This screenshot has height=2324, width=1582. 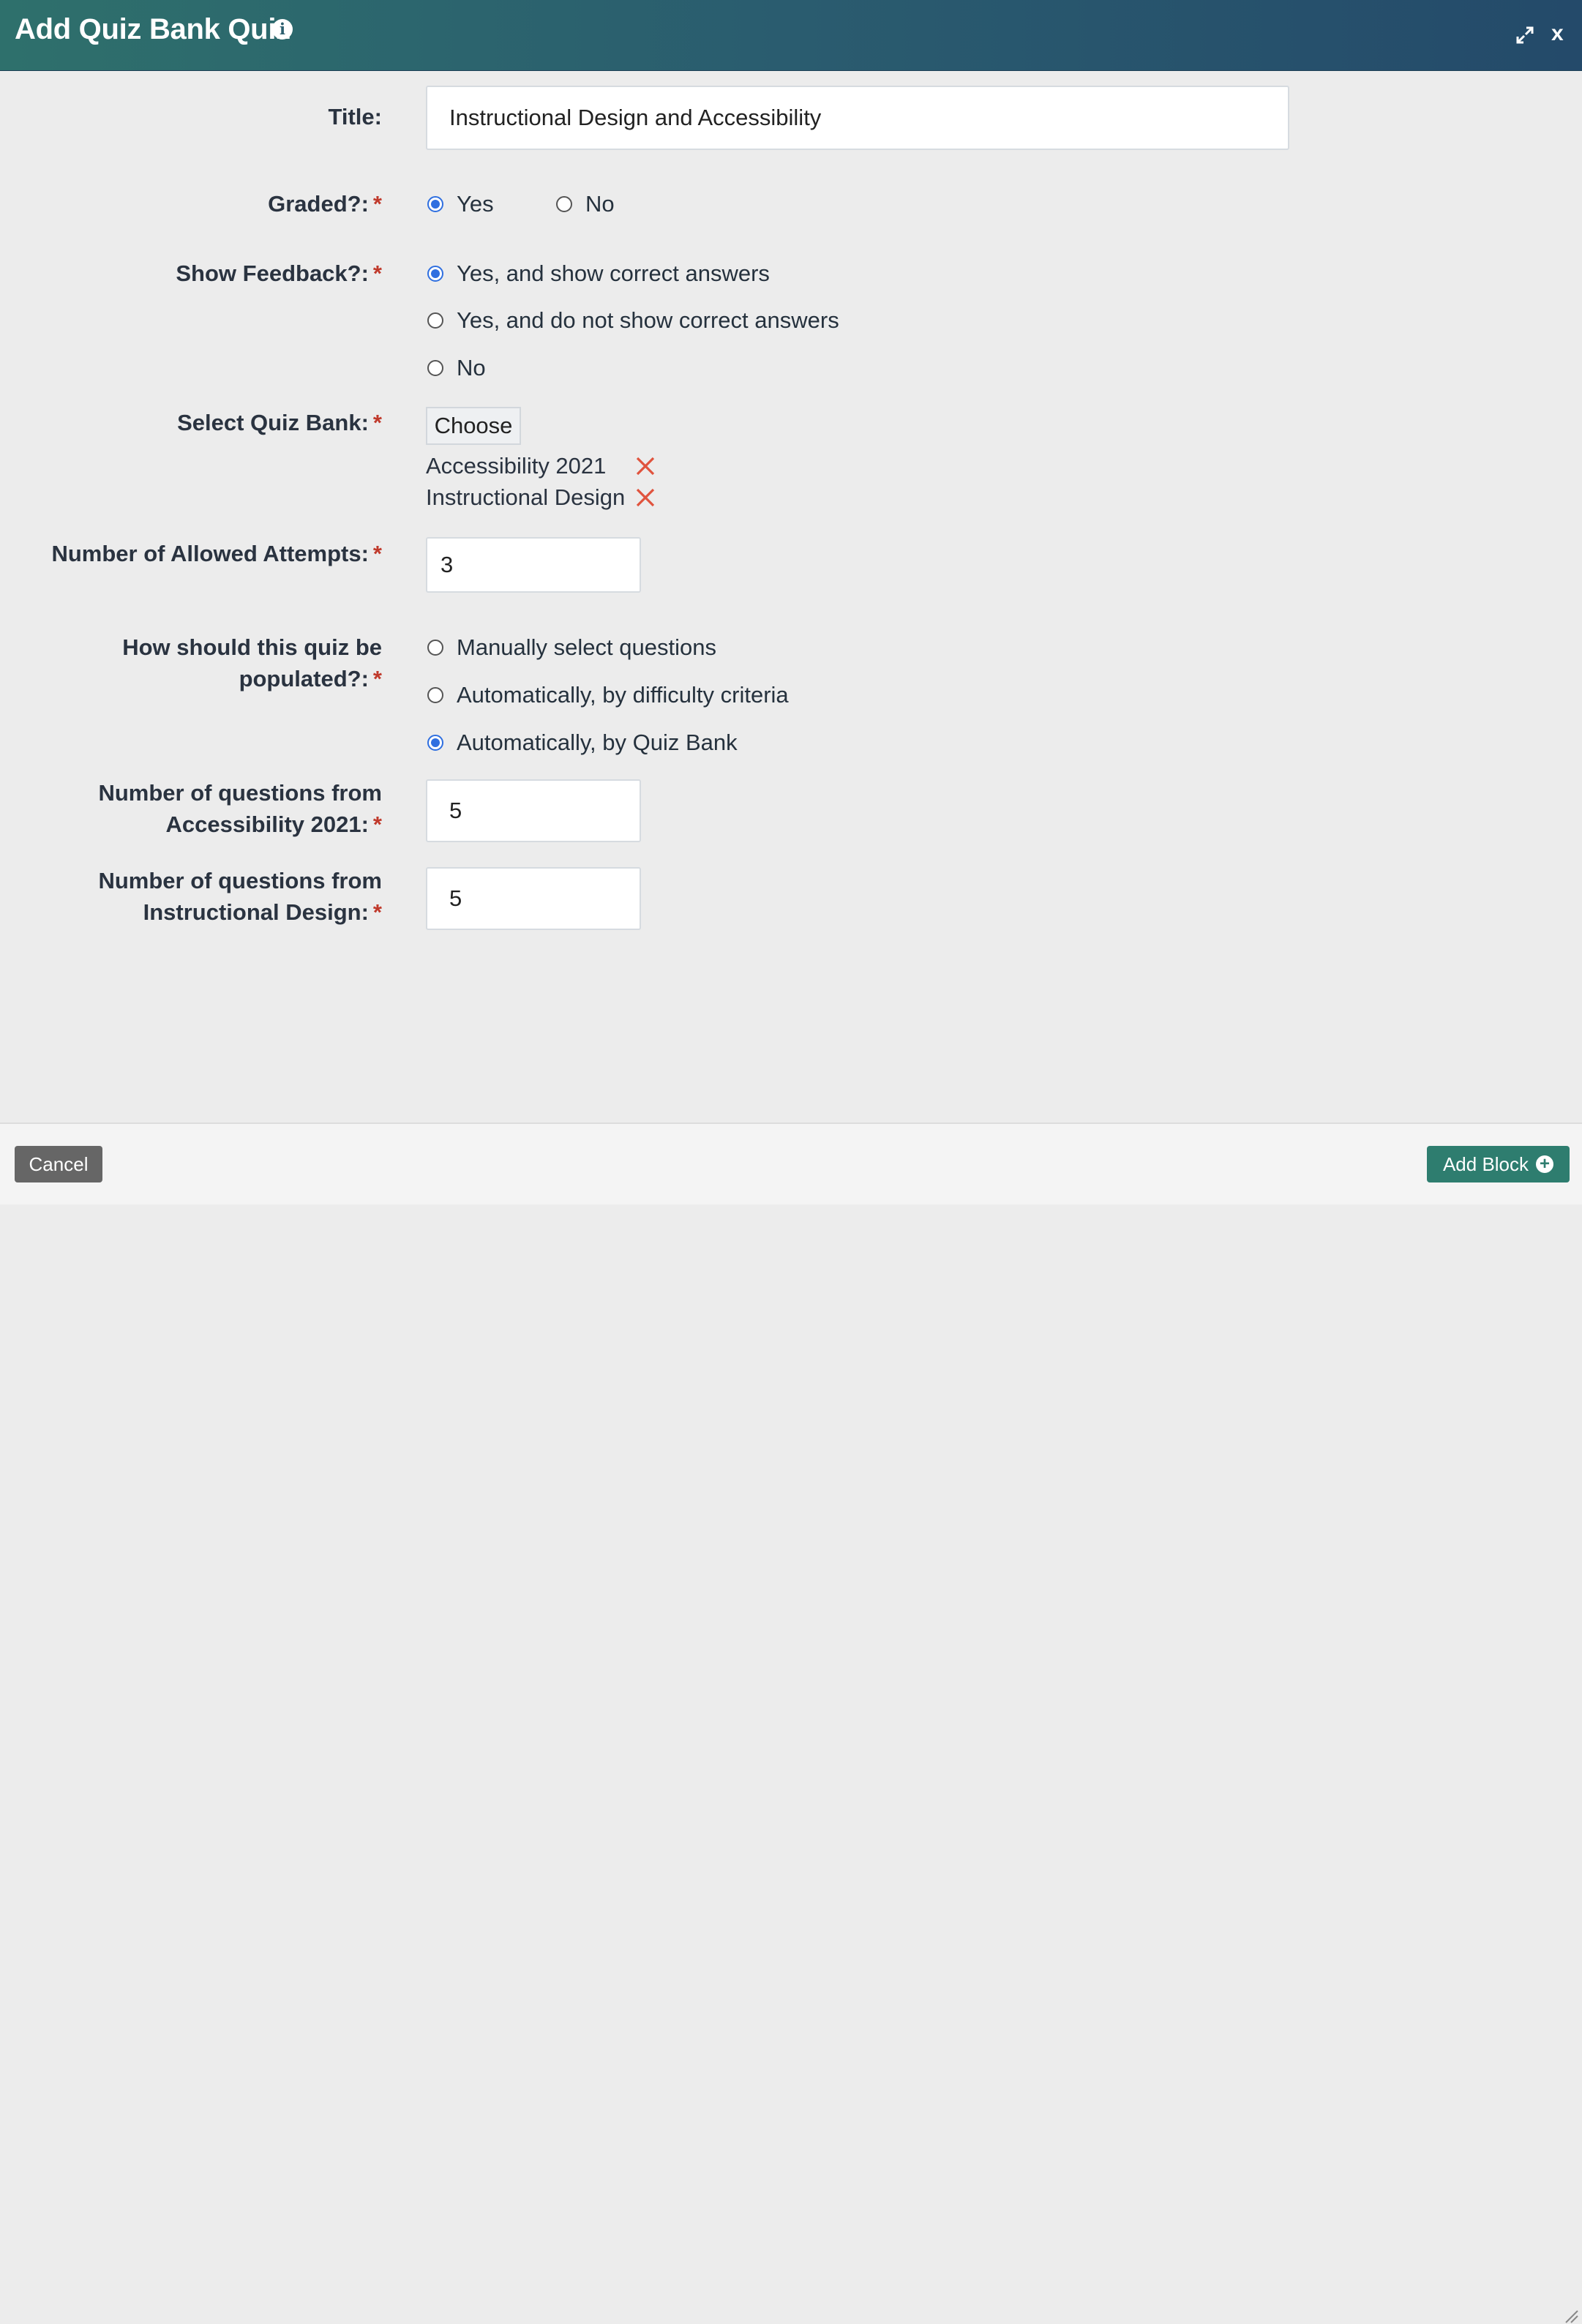 I want to click on close-icon: x, so click(x=1557, y=33).